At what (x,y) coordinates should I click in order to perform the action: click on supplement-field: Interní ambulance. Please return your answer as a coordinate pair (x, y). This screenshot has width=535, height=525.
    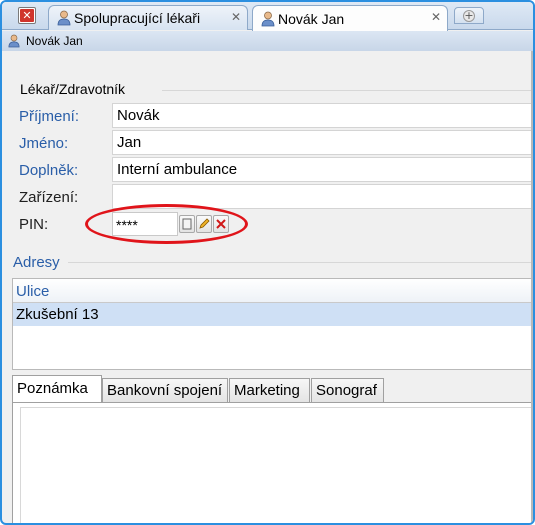
    Looking at the image, I should click on (322, 169).